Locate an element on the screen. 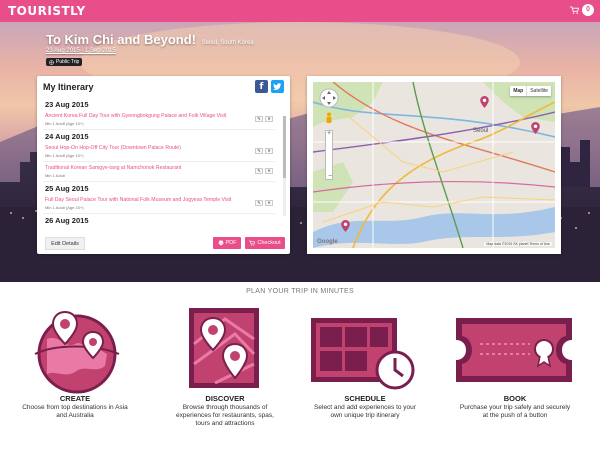 This screenshot has height=455, width=600. step-title: SCHEDULE is located at coordinates (365, 398).